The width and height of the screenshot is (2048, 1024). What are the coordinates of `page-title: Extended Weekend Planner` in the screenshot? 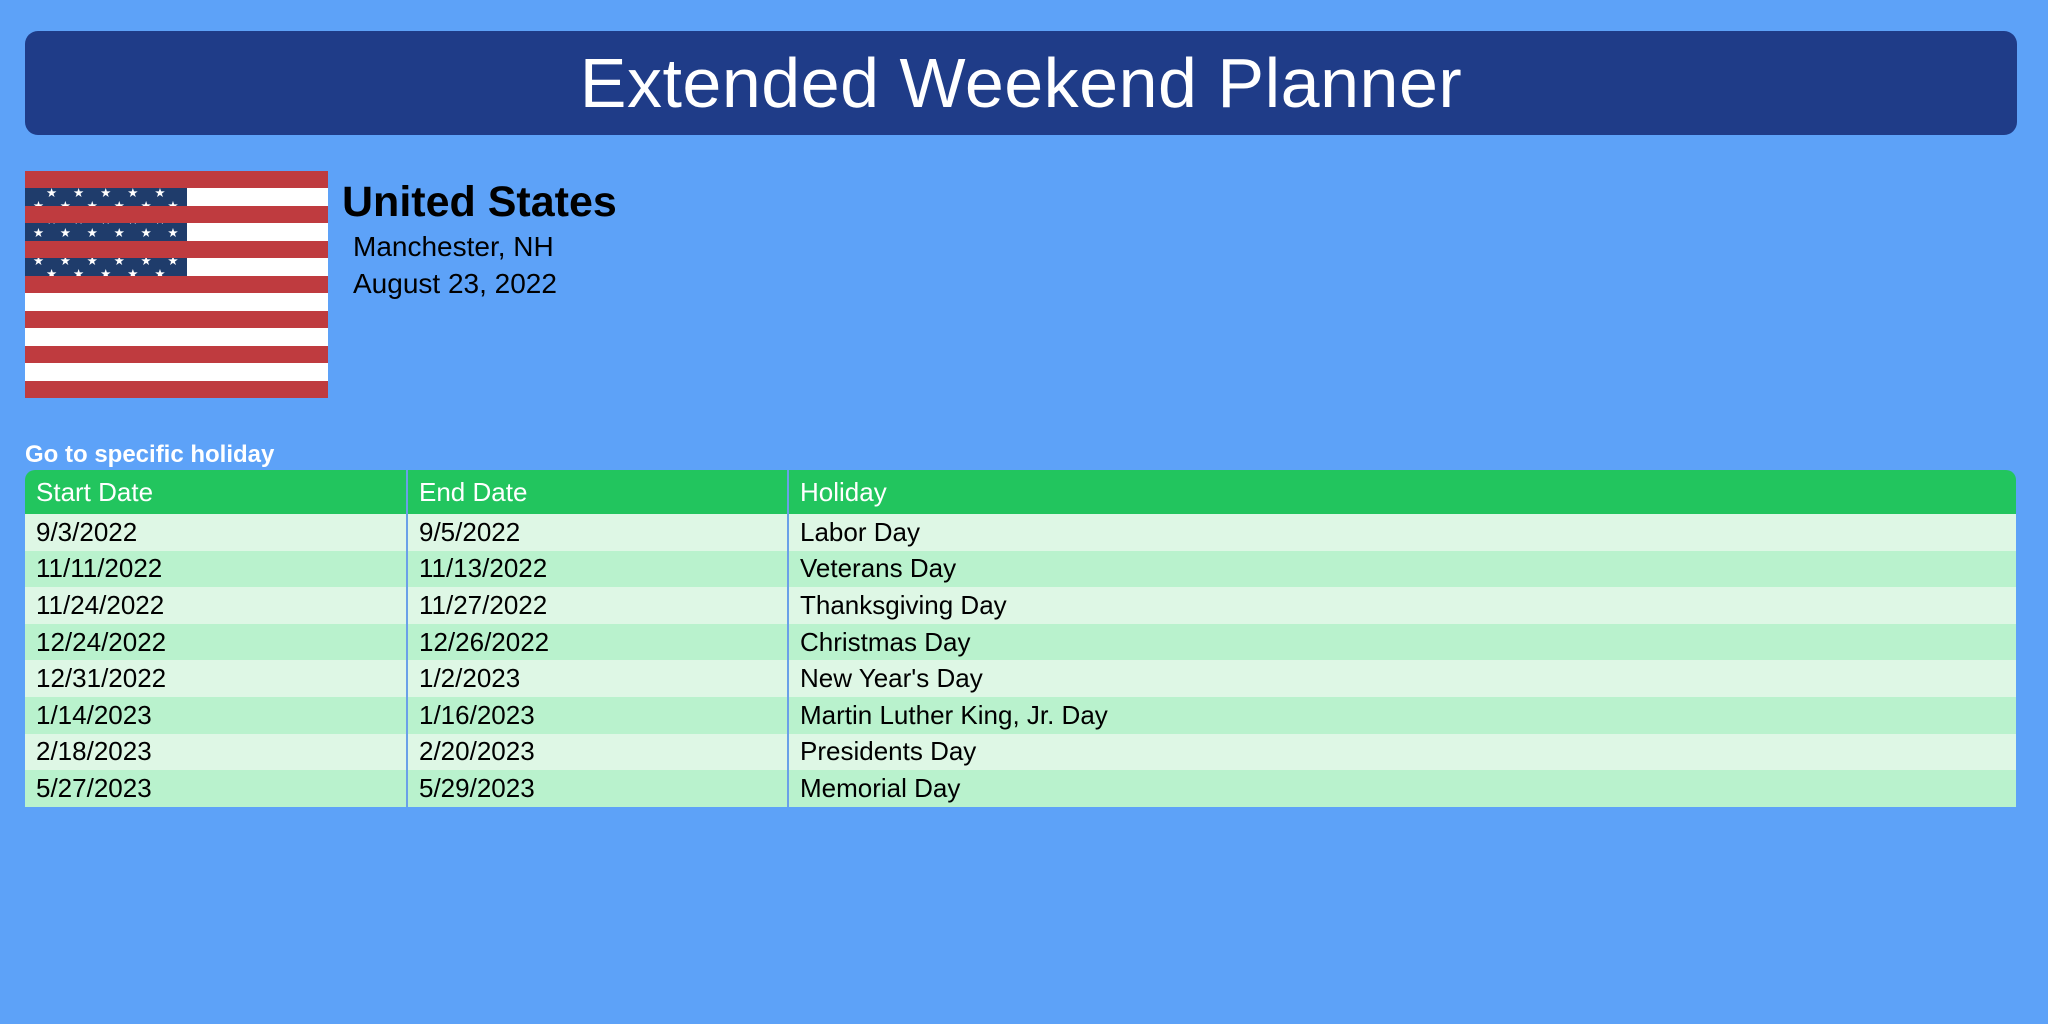 It's located at (1021, 83).